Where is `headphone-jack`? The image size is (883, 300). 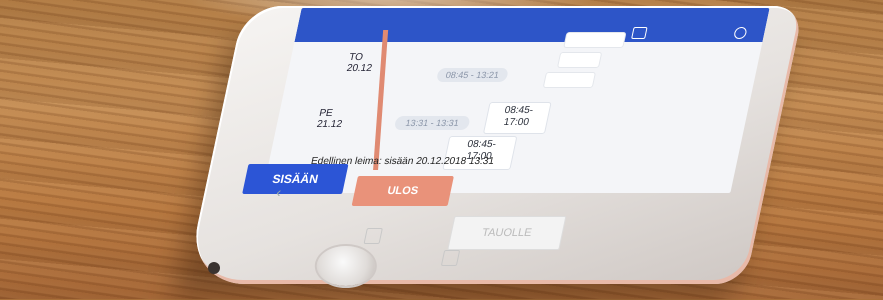
headphone-jack is located at coordinates (214, 268).